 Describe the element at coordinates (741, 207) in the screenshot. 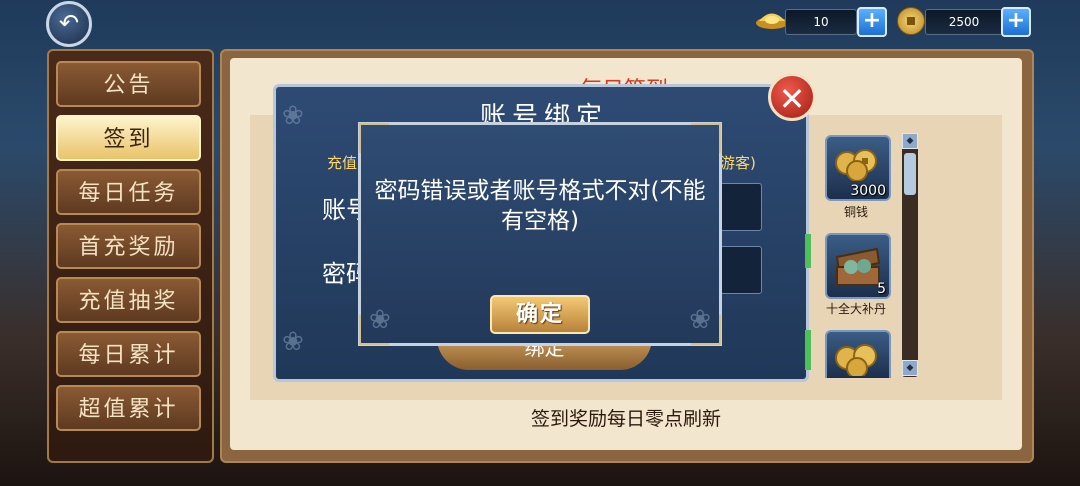

I see `account-input` at that location.